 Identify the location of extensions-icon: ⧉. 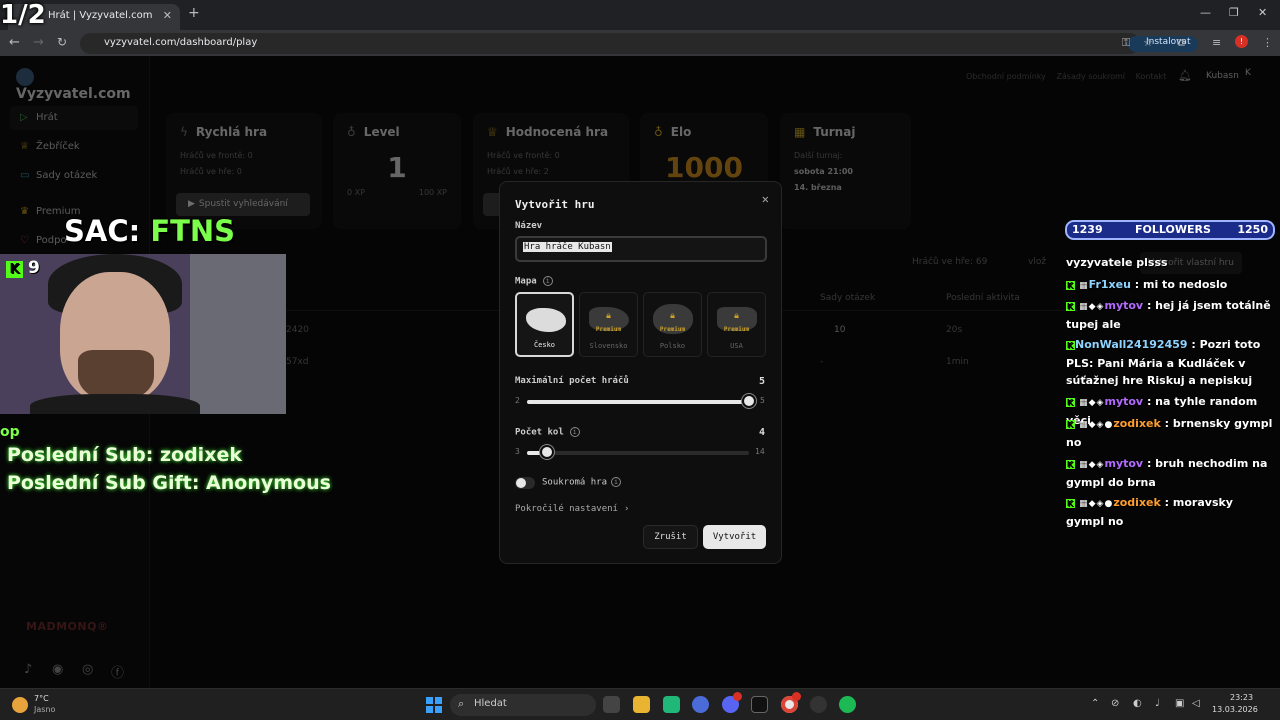
(1181, 43).